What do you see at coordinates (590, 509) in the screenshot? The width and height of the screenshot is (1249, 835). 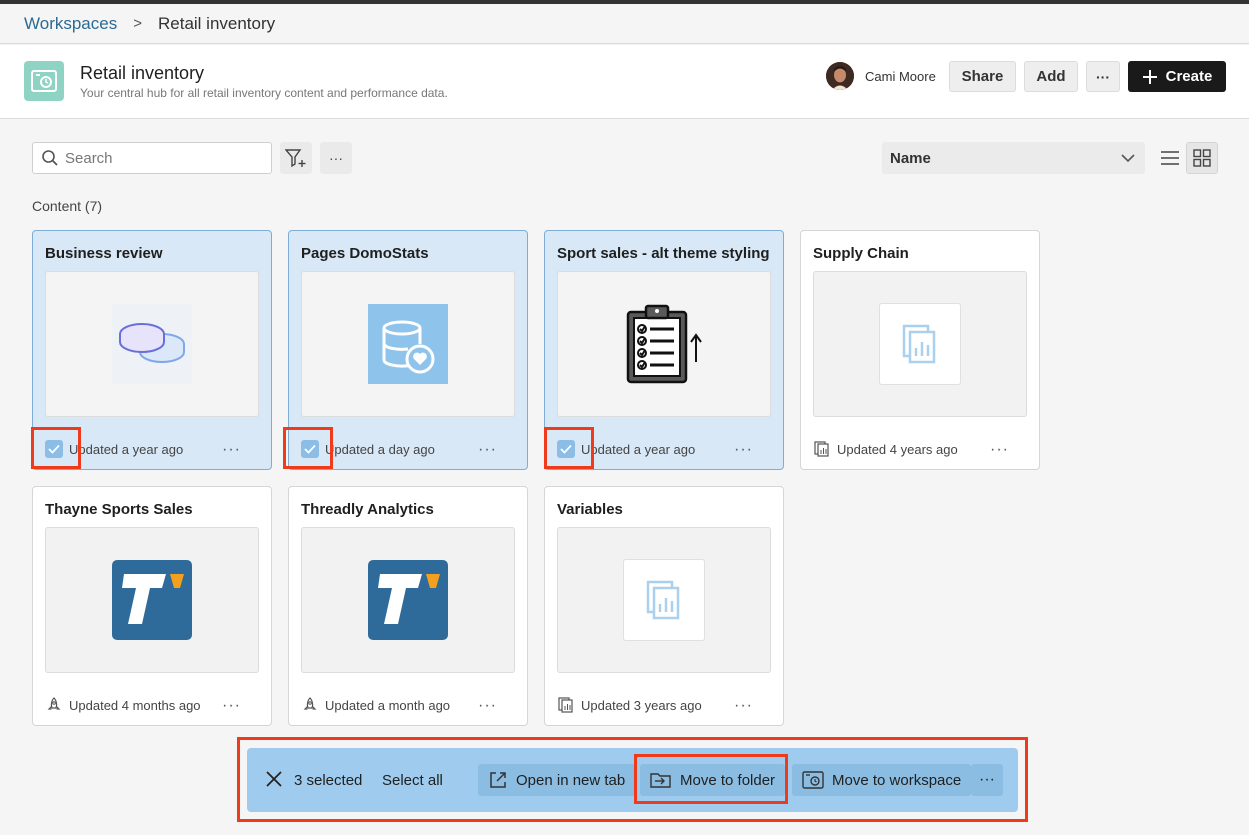 I see `card-title: Variables` at bounding box center [590, 509].